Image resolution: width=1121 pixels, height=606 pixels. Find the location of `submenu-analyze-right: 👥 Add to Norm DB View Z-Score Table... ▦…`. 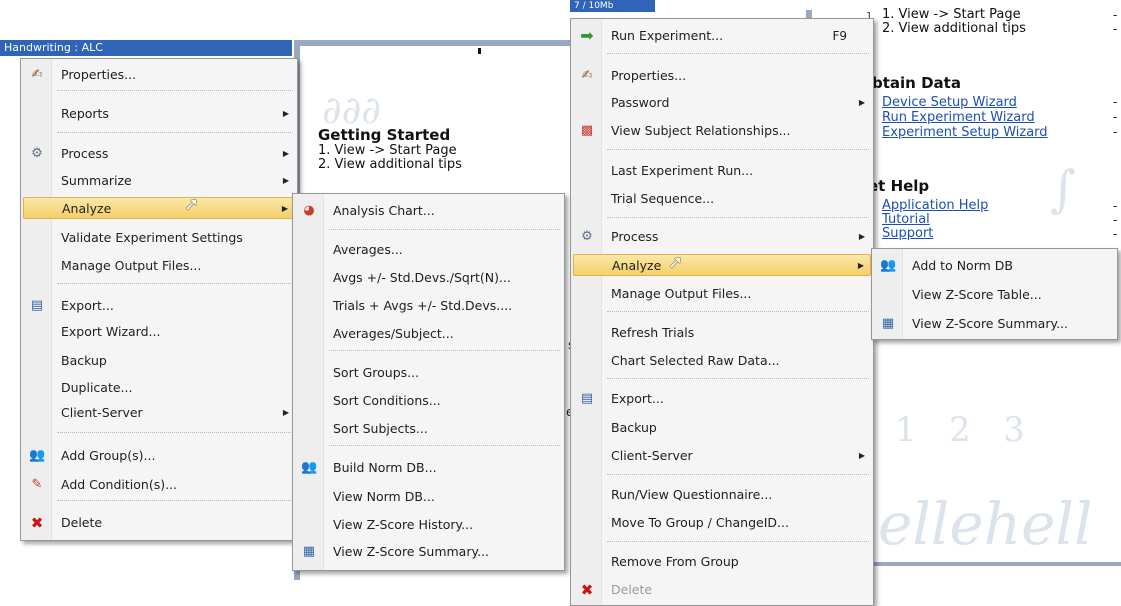

submenu-analyze-right: 👥 Add to Norm DB View Z-Score Table... ▦… is located at coordinates (994, 294).